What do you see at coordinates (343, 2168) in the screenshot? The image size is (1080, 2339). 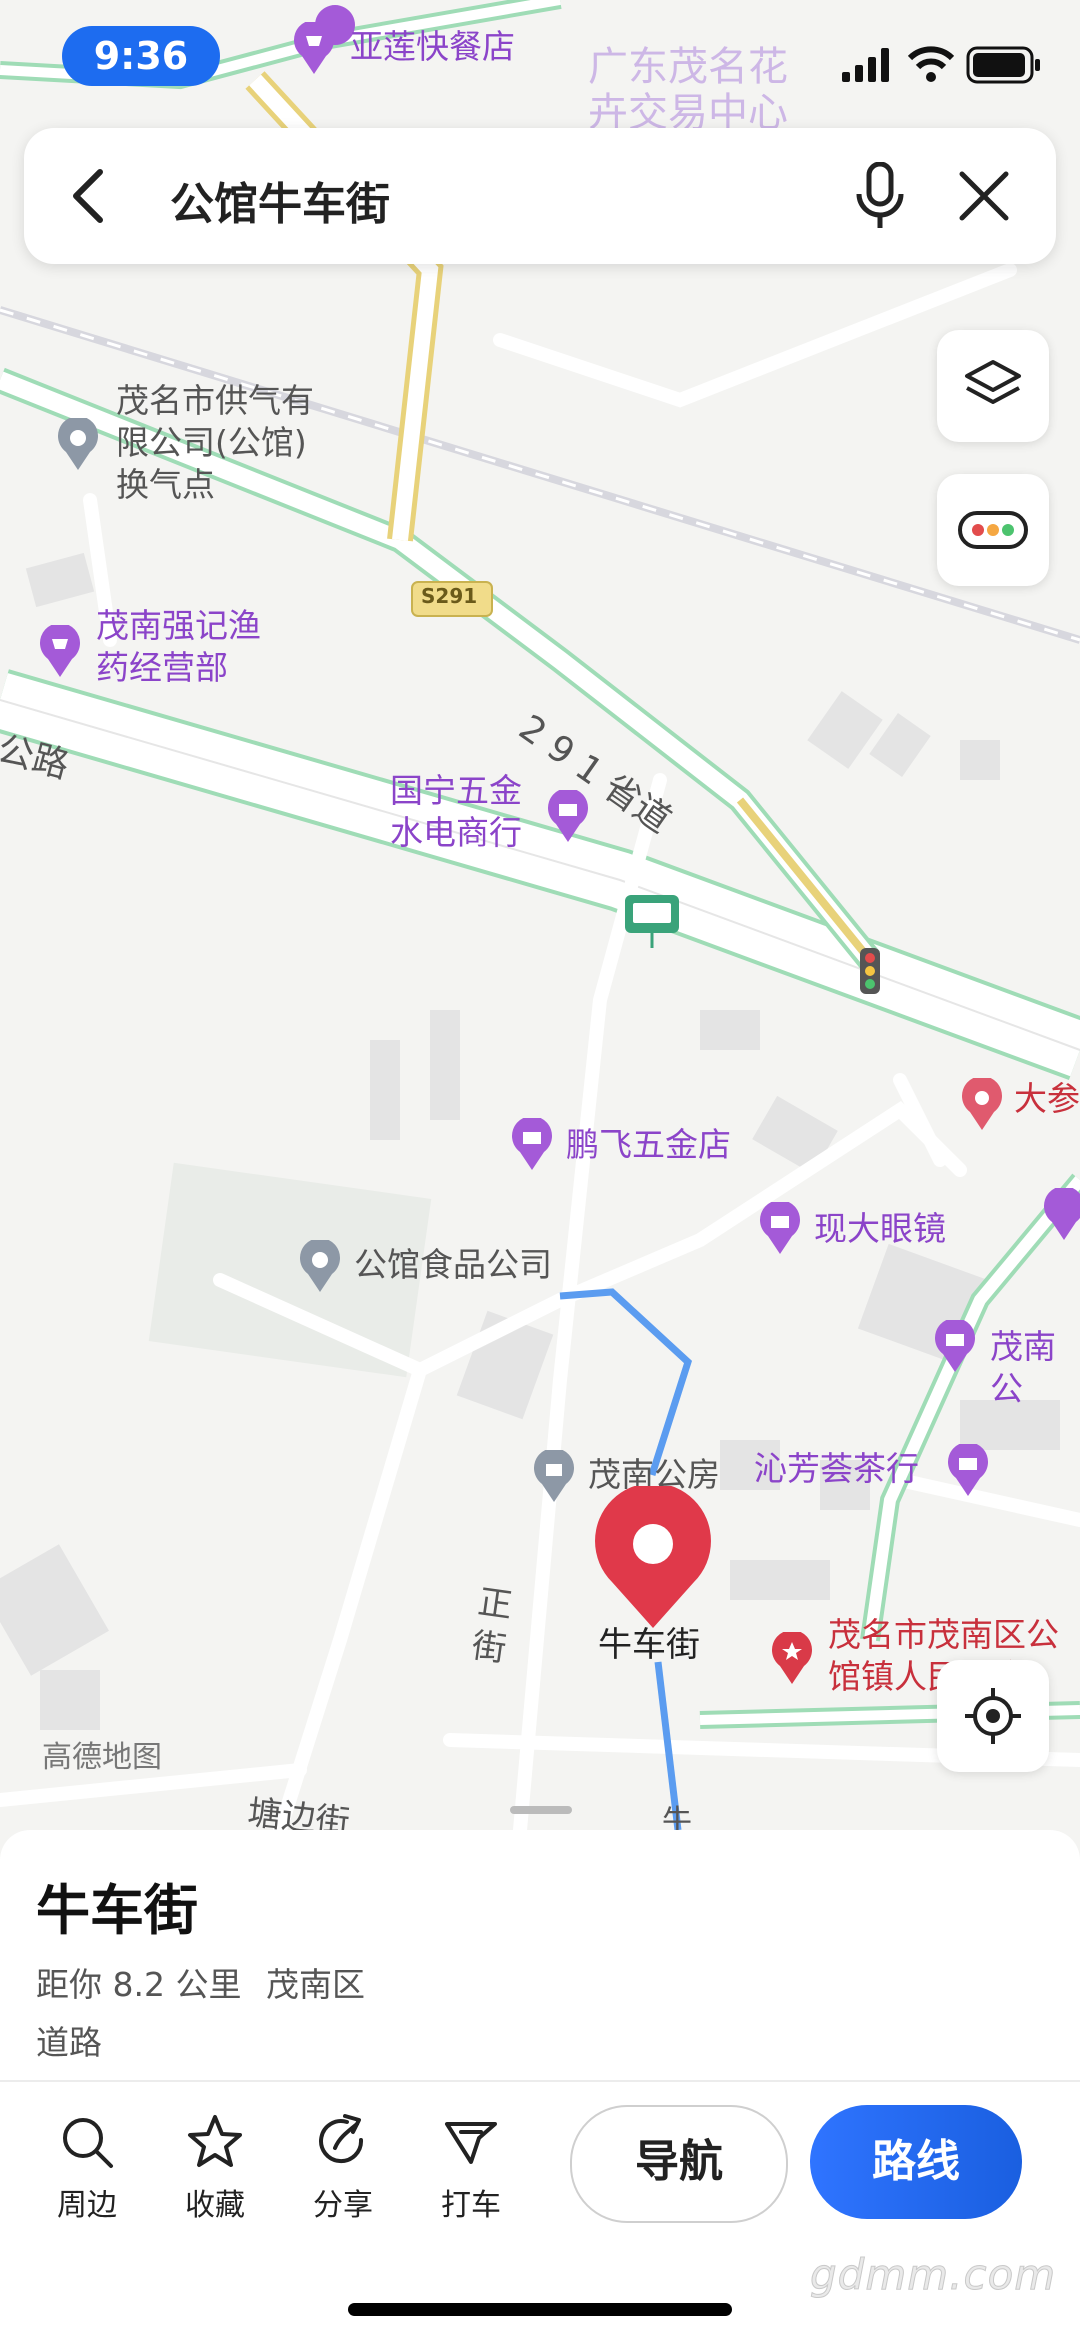 I see `share-button: 分享` at bounding box center [343, 2168].